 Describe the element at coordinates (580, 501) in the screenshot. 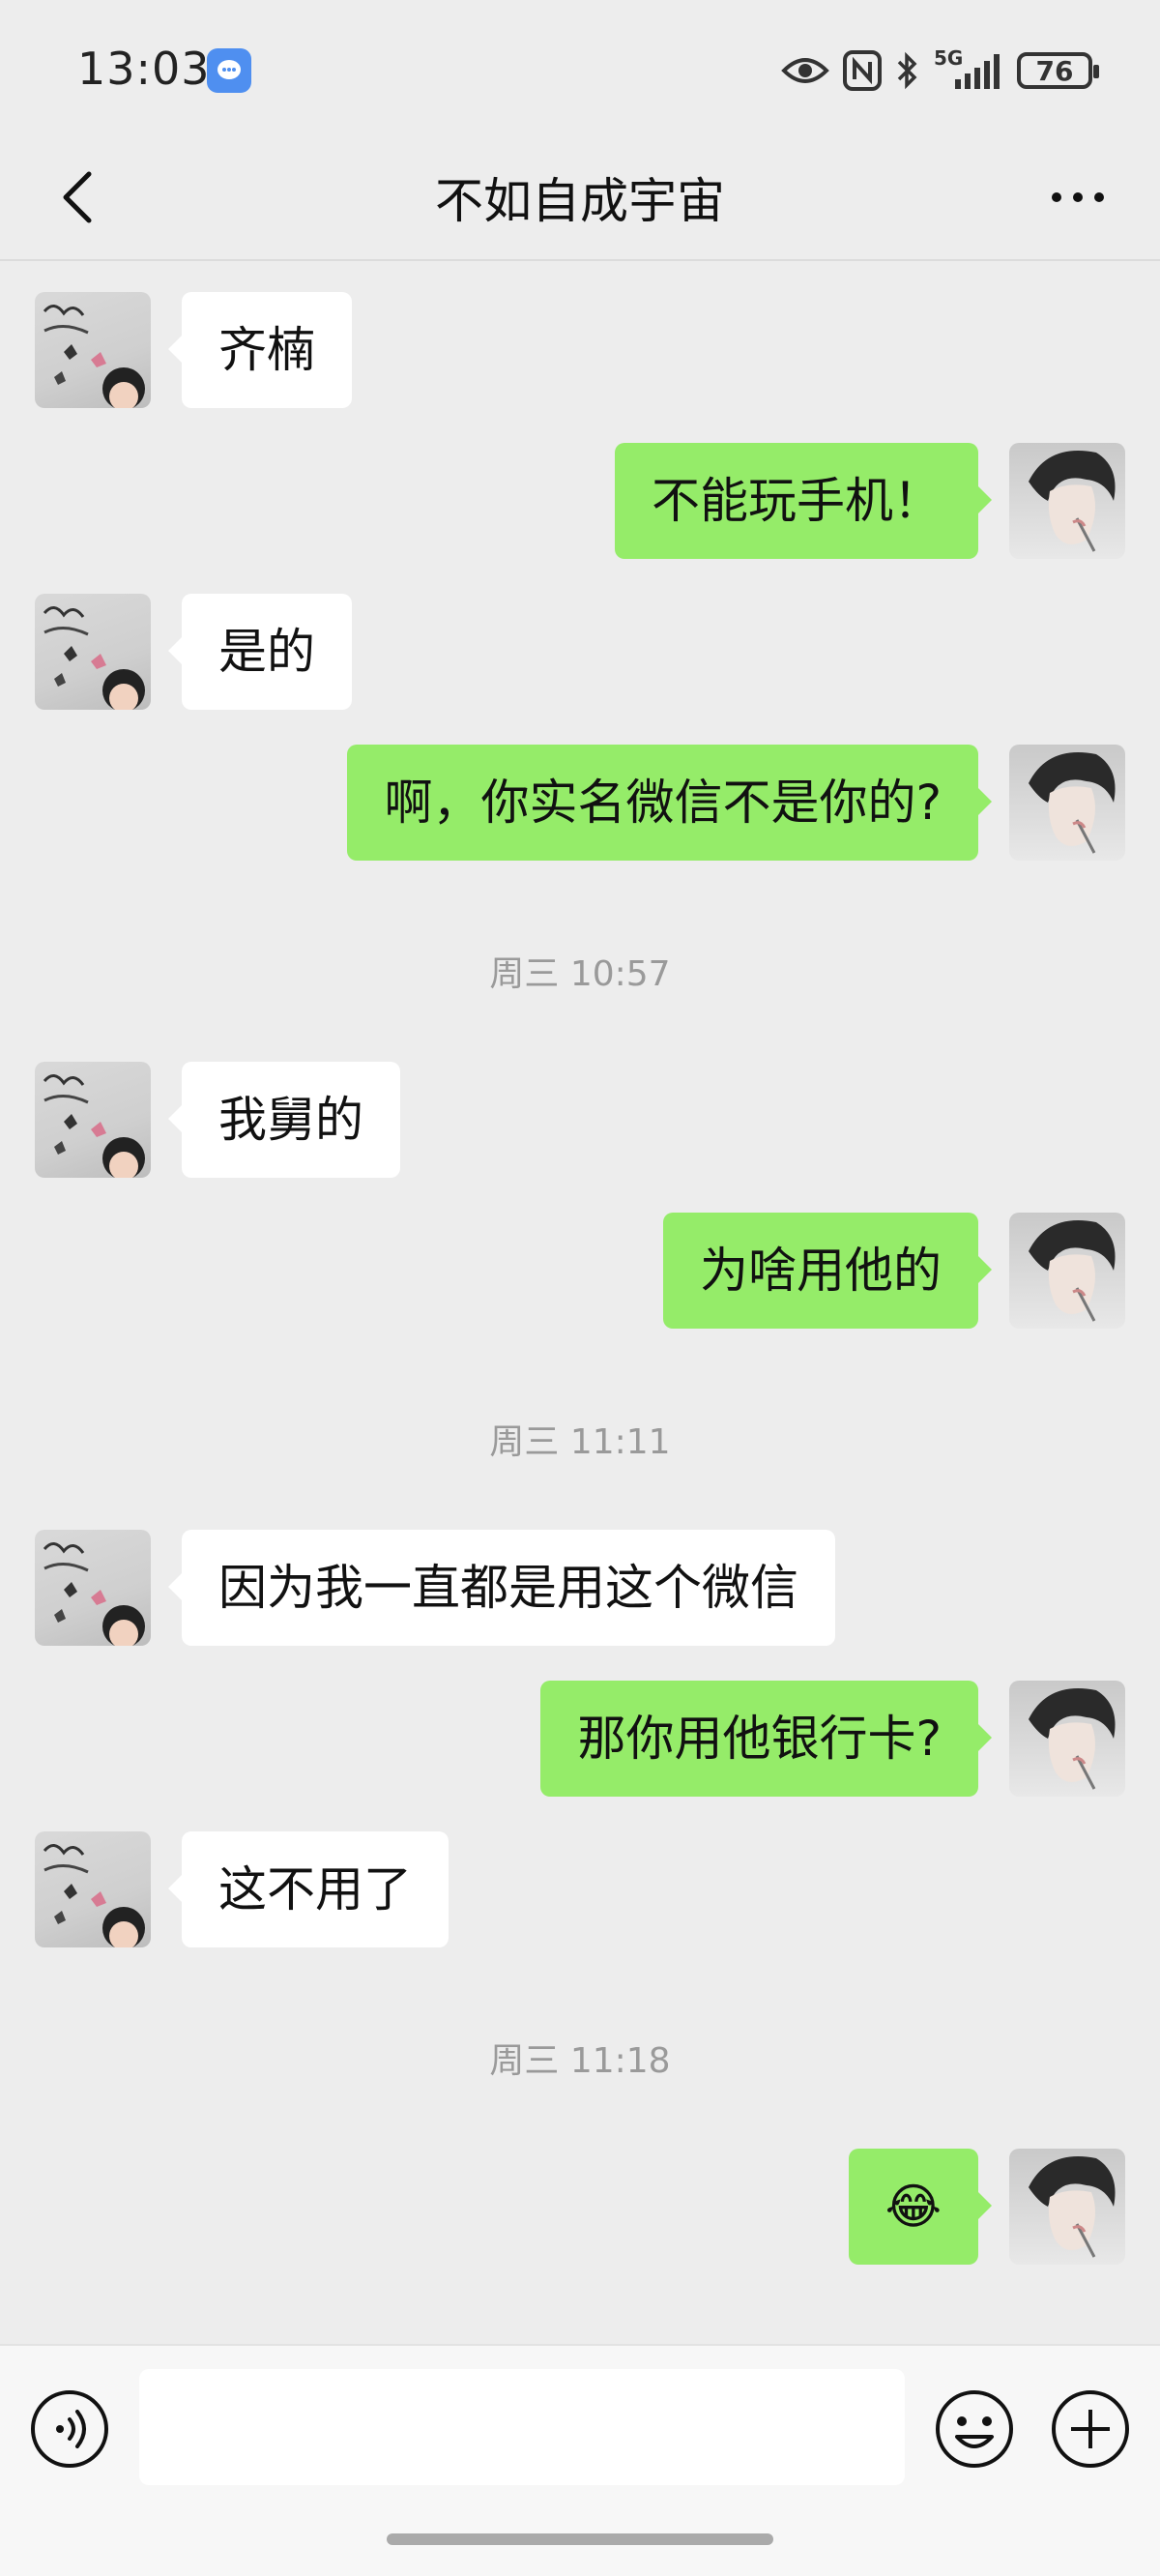

I see `message-row: 不能玩手机！` at that location.